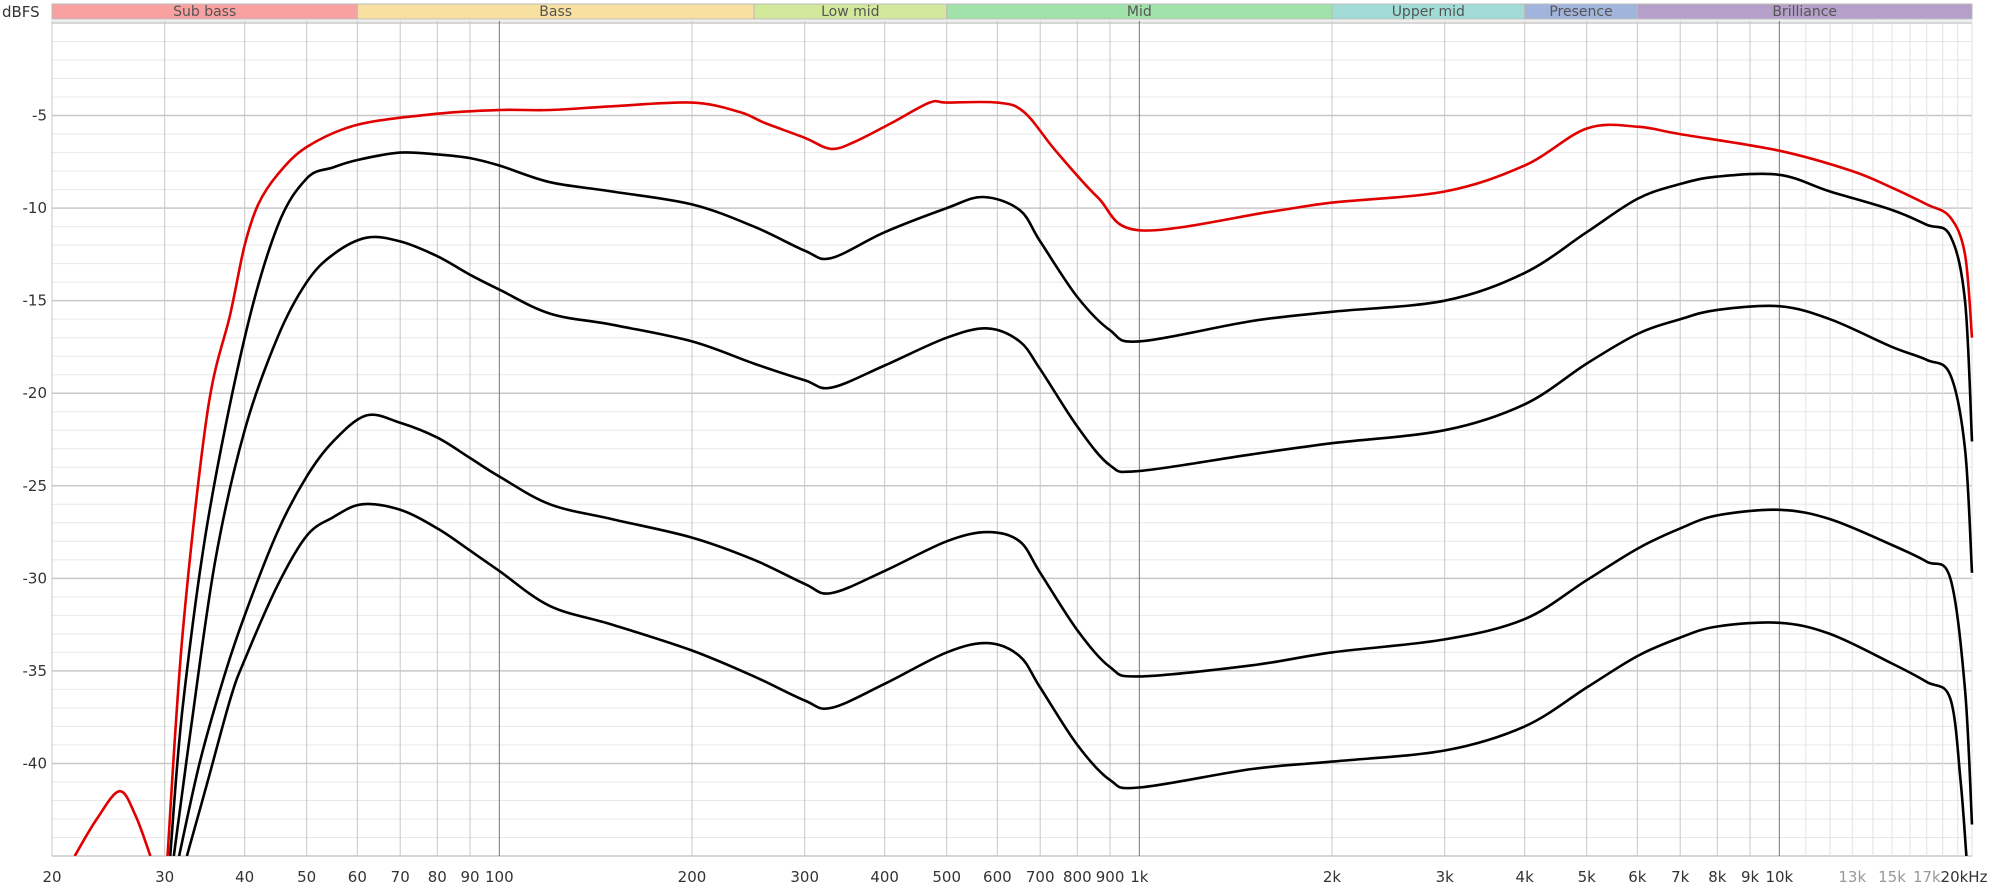 The height and width of the screenshot is (886, 2000). Describe the element at coordinates (39, 116) in the screenshot. I see `y-tick-label: -5` at that location.